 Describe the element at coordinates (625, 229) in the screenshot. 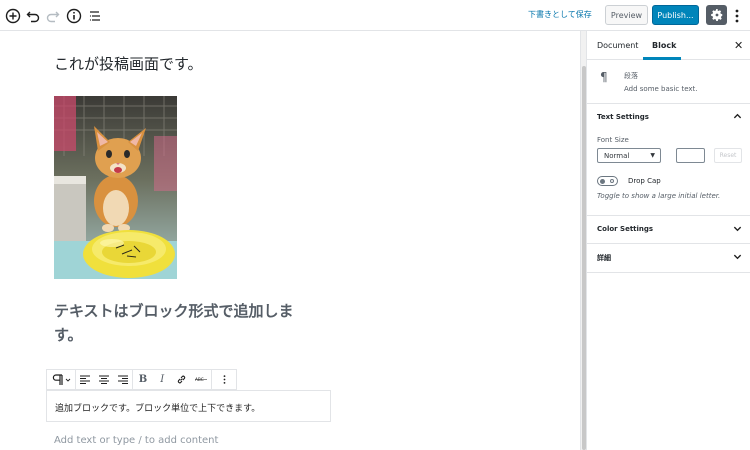

I see `color-settings-title: Color Settings` at that location.